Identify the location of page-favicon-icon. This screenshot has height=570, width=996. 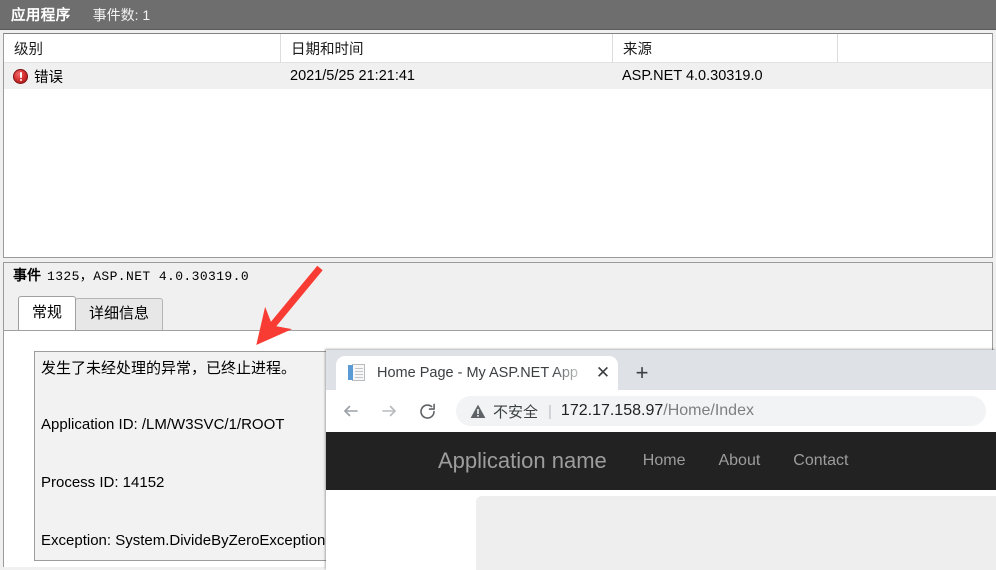
(356, 373).